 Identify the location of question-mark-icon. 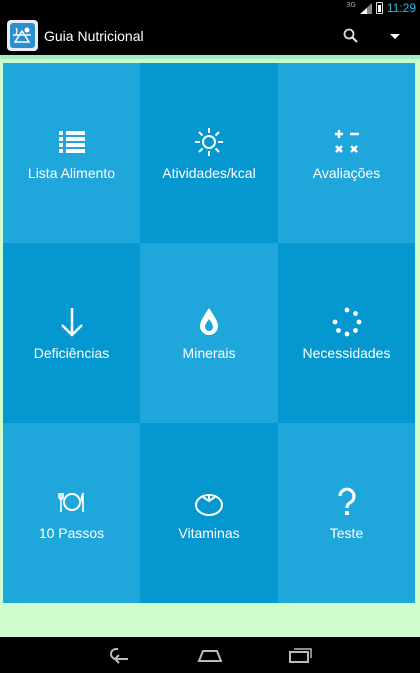
(346, 501).